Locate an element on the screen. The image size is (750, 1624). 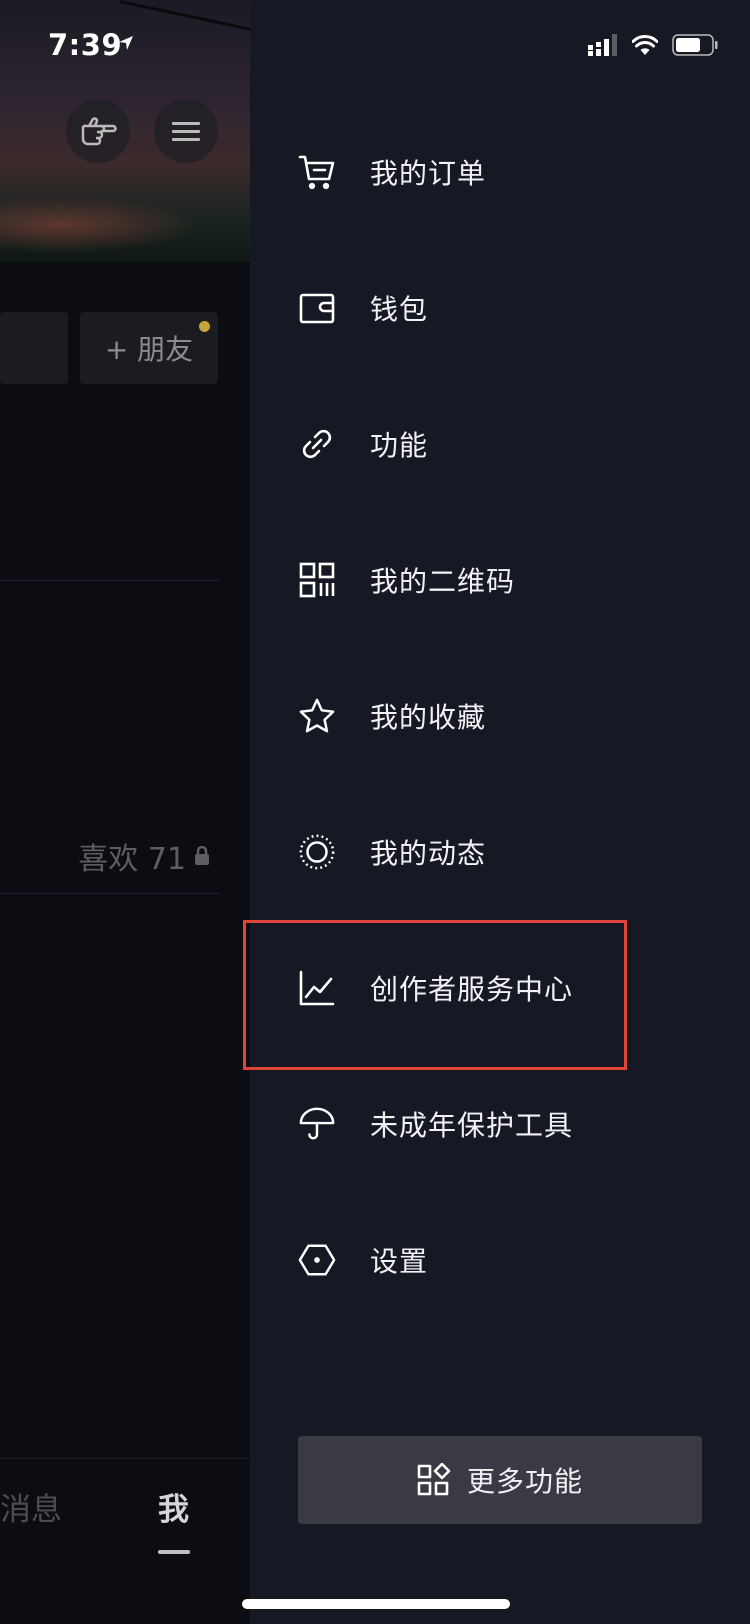
lock-icon is located at coordinates (202, 856).